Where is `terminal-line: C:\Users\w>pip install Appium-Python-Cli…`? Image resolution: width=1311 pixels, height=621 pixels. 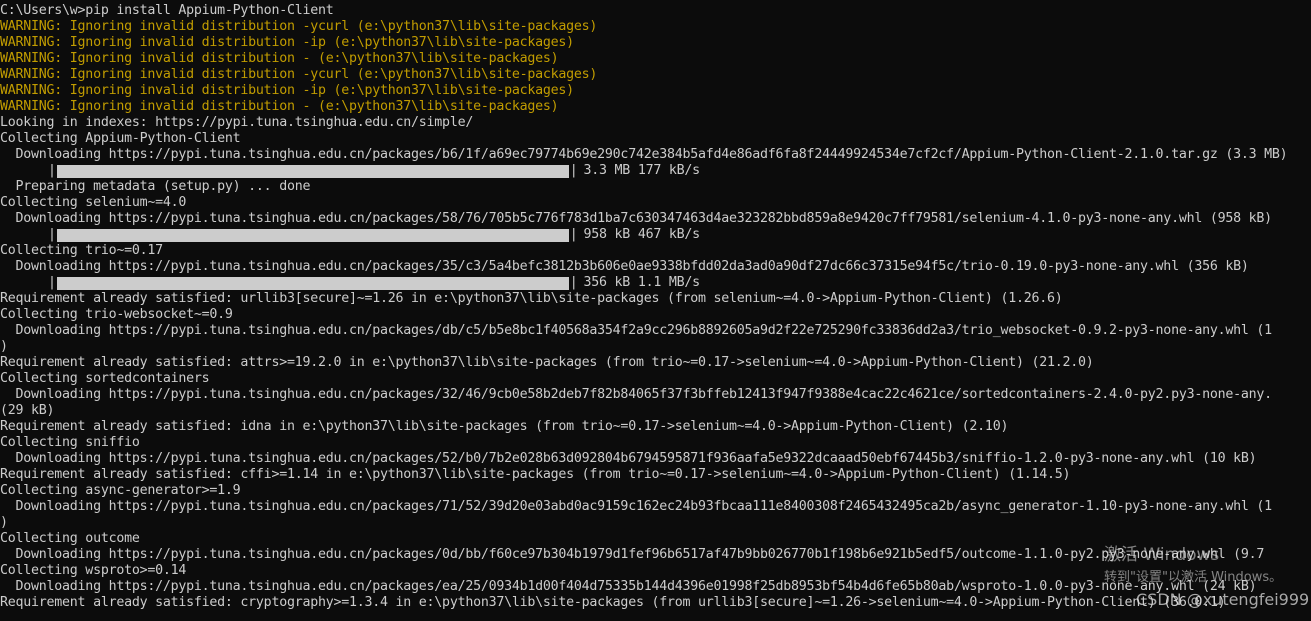 terminal-line: C:\Users\w>pip install Appium-Python-Cli… is located at coordinates (167, 10).